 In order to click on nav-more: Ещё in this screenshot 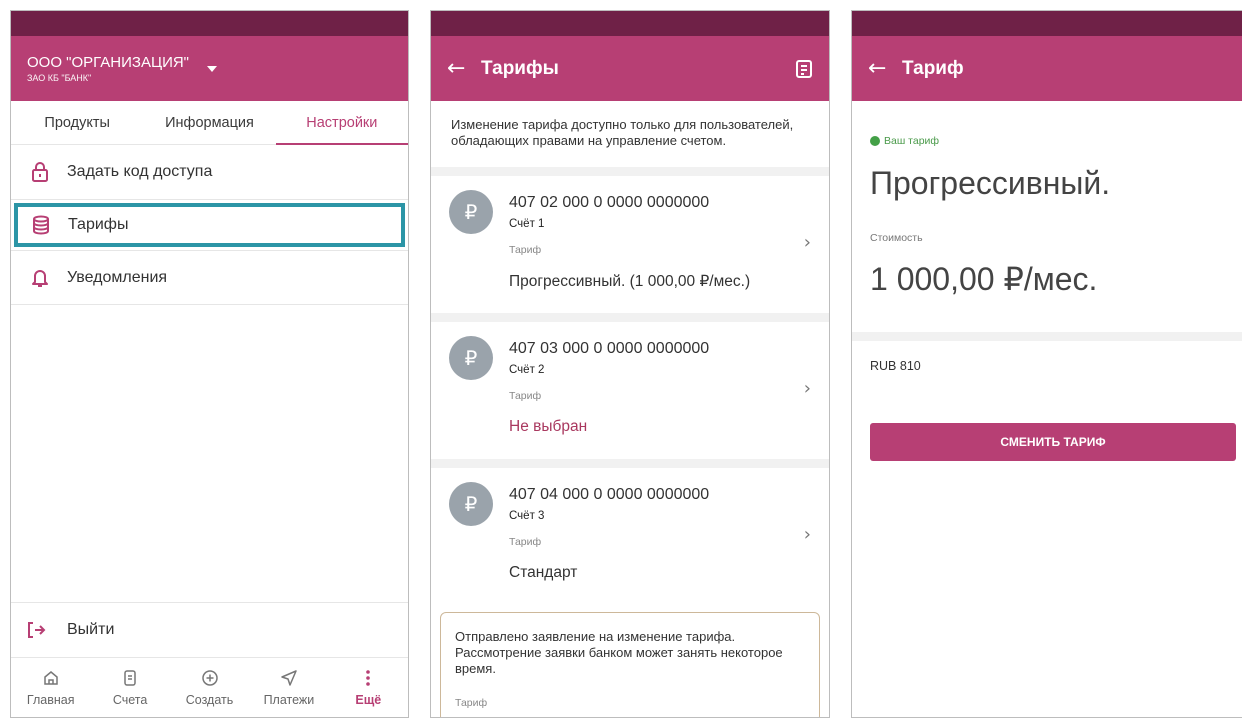, I will do `click(368, 687)`.